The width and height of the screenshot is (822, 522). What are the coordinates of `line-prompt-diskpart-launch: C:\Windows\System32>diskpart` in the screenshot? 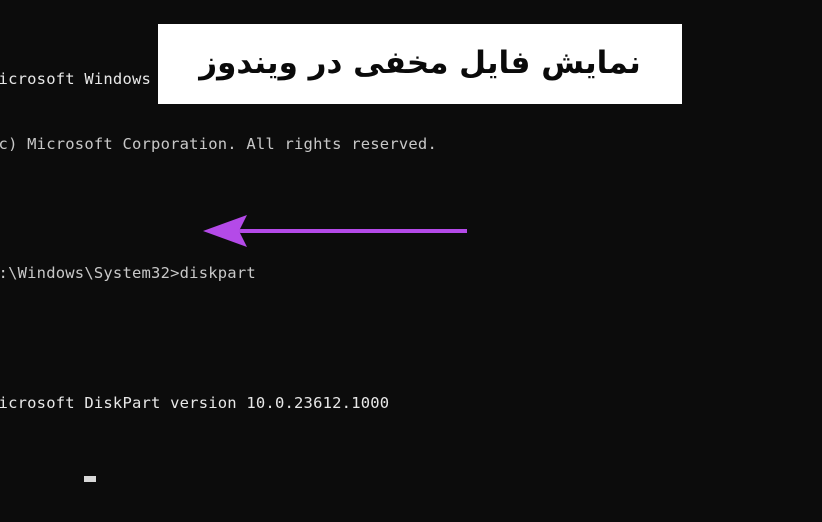 It's located at (128, 273).